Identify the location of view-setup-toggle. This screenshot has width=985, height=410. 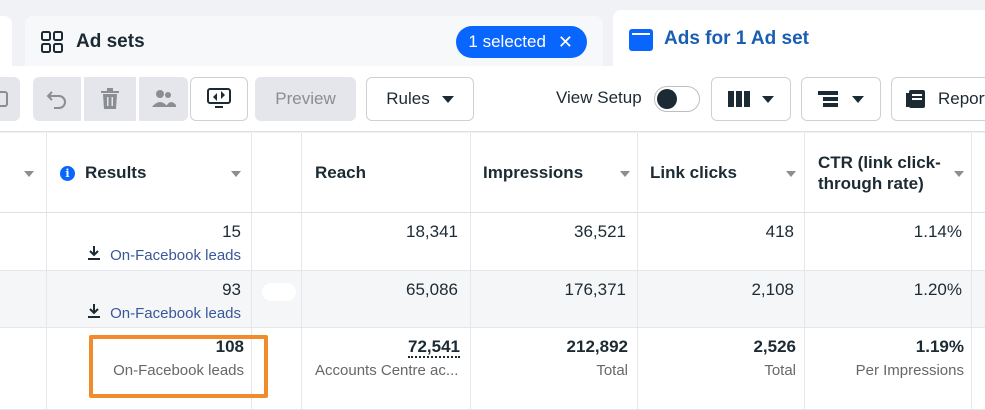
(677, 99).